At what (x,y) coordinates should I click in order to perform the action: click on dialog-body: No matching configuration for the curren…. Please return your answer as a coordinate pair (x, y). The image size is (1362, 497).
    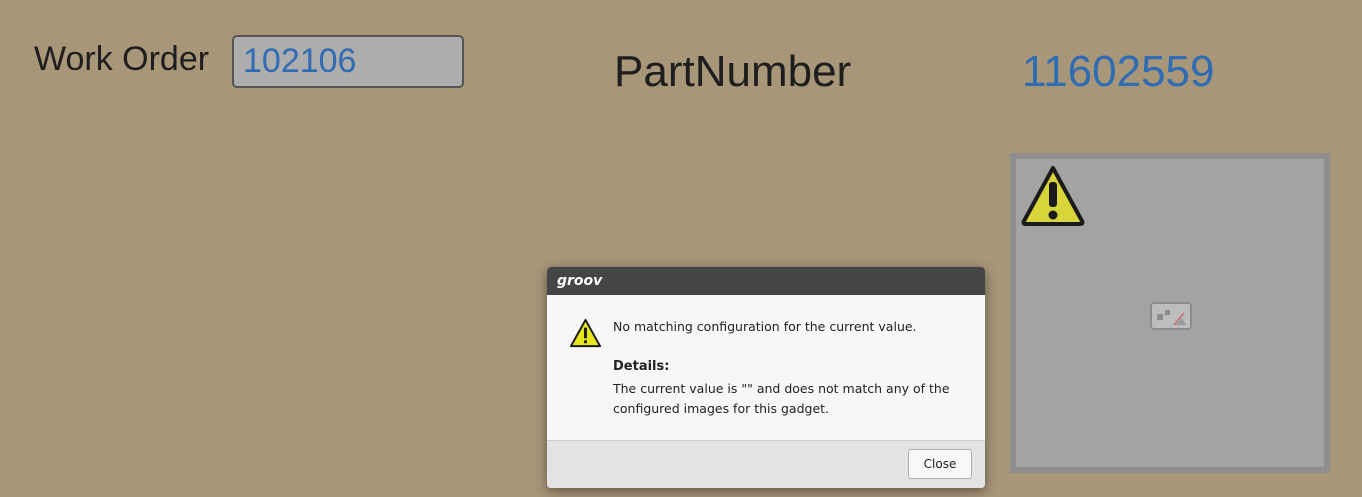
    Looking at the image, I should click on (766, 367).